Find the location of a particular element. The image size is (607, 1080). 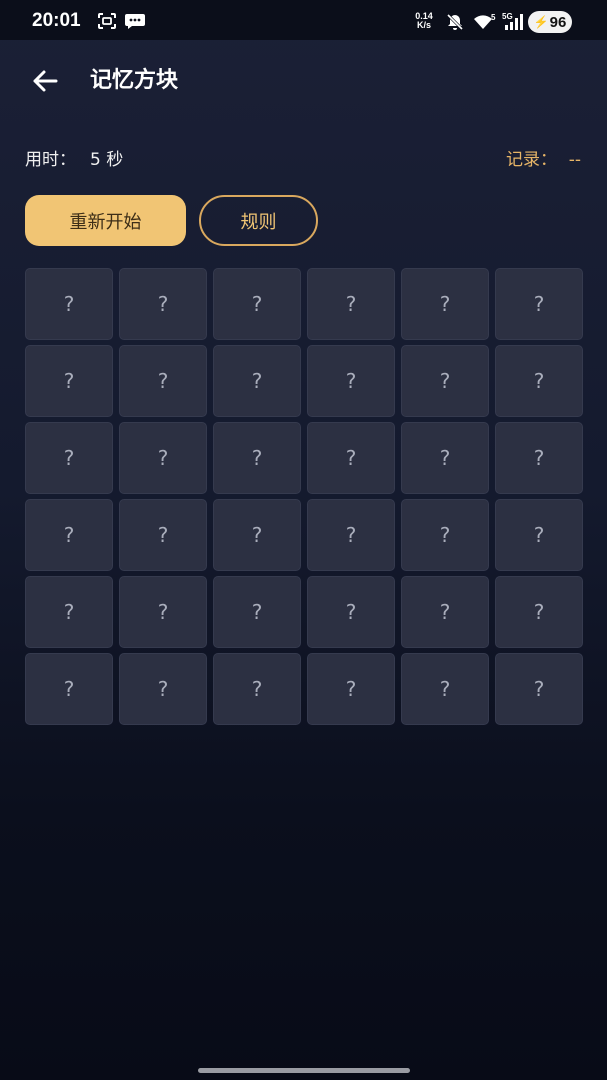

restart-button: 重新开始 is located at coordinates (105, 220).